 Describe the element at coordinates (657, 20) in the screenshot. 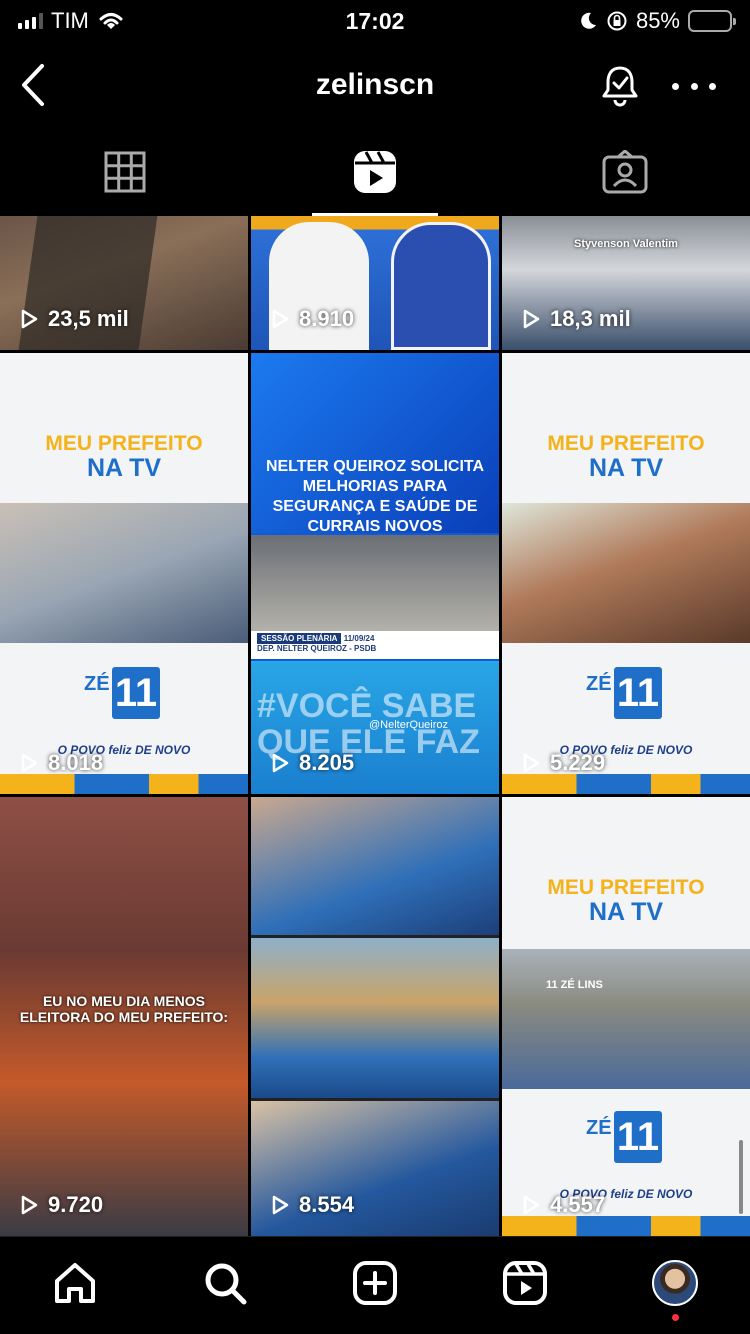

I see `battery-percent: 85%` at that location.